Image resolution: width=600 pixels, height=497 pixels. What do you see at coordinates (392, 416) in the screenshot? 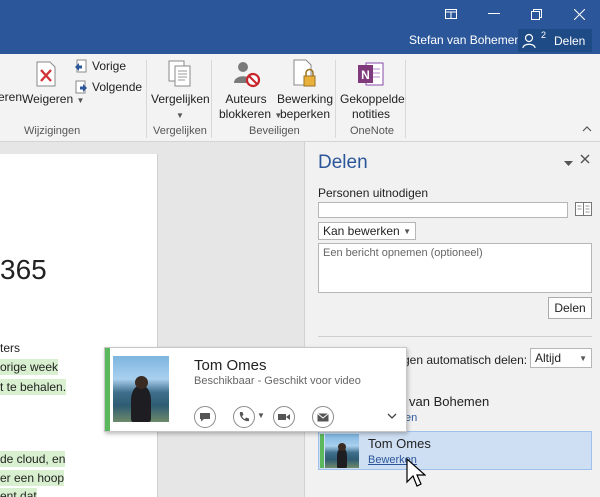
I see `expand-card-icon` at bounding box center [392, 416].